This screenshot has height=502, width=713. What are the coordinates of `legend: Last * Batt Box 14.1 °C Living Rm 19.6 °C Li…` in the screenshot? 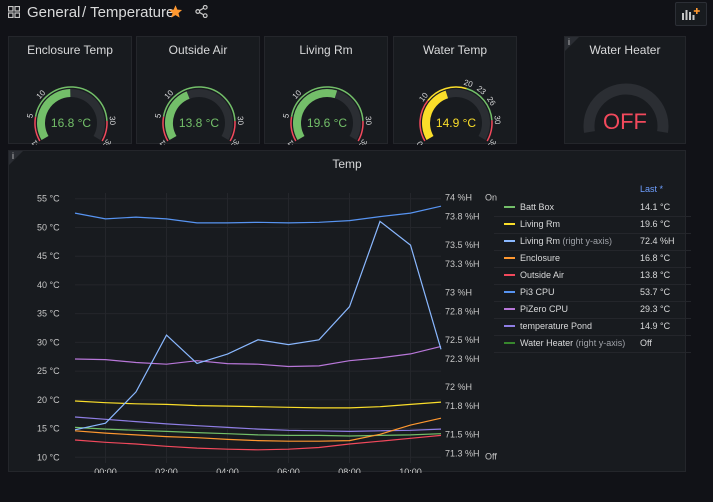 It's located at (594, 279).